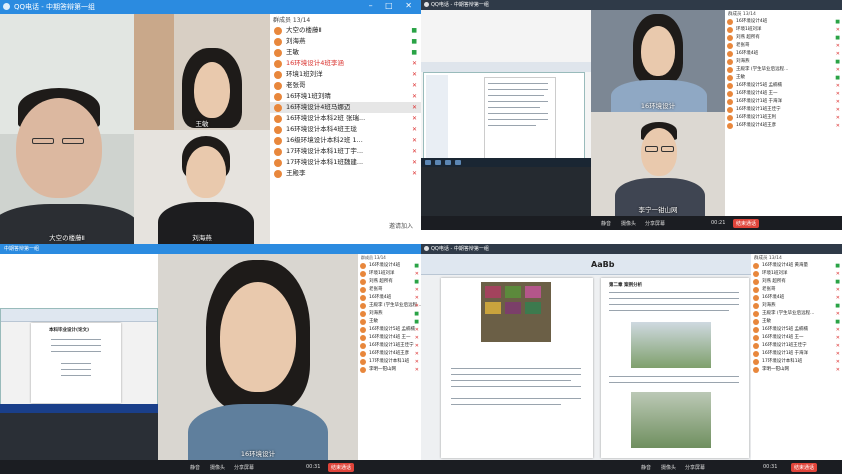  Describe the element at coordinates (345, 162) in the screenshot. I see `member-item: 17环境设计本科1班魏建... ✕` at that location.